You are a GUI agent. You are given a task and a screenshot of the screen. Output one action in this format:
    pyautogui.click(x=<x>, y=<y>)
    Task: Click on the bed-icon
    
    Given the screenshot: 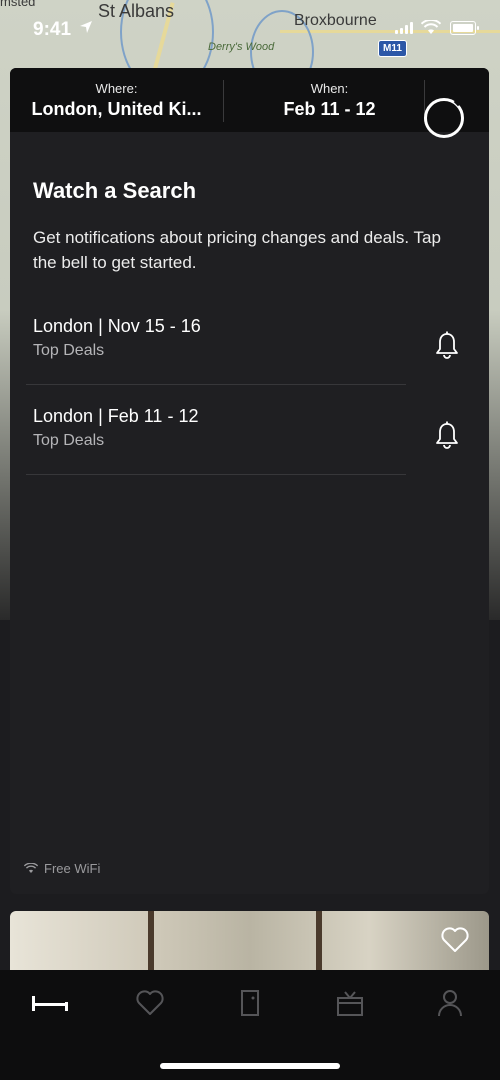 What is the action you would take?
    pyautogui.click(x=50, y=1003)
    